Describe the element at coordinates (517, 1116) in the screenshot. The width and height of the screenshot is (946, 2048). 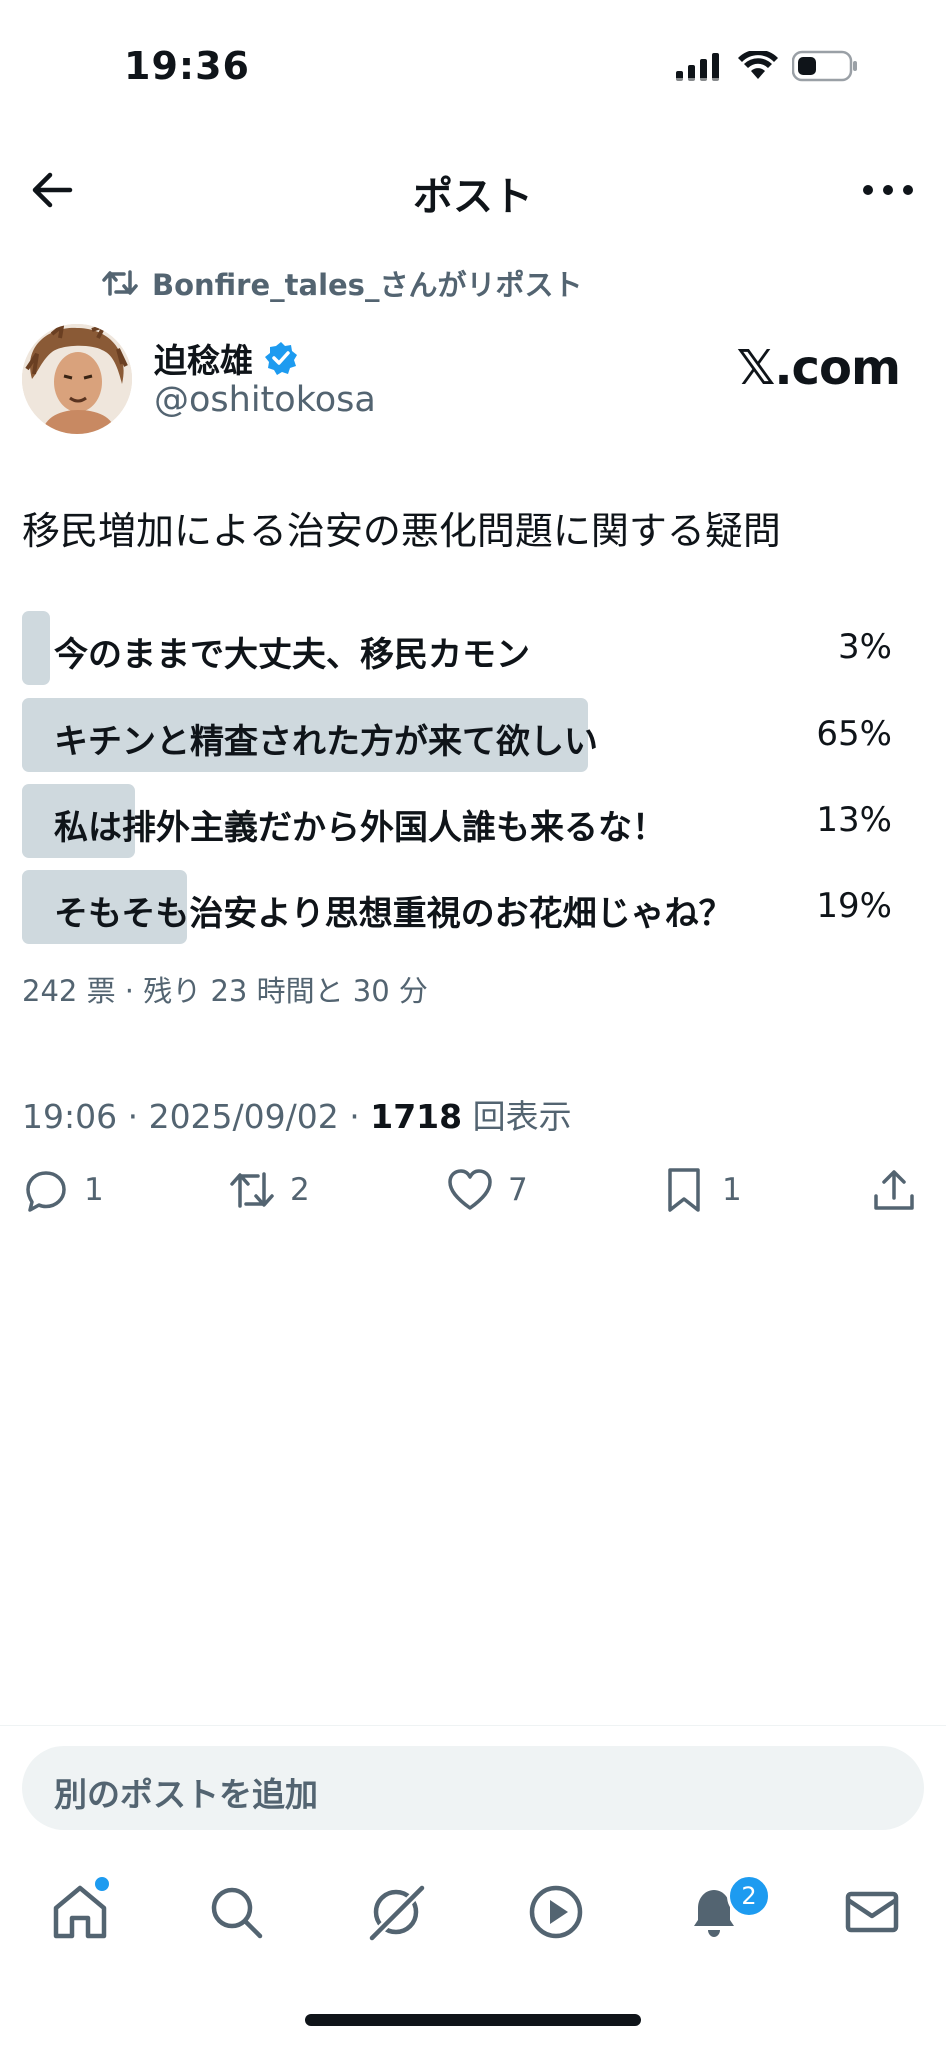
I see `view-label: 回表示` at that location.